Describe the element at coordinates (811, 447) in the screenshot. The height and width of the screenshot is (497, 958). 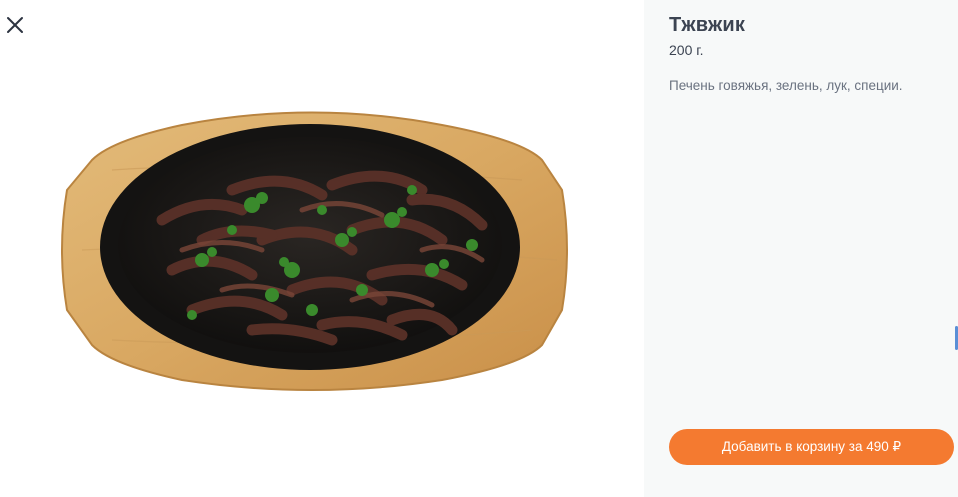
I see `add-to-cart-button: Добавить в корзину за 490 ₽` at that location.